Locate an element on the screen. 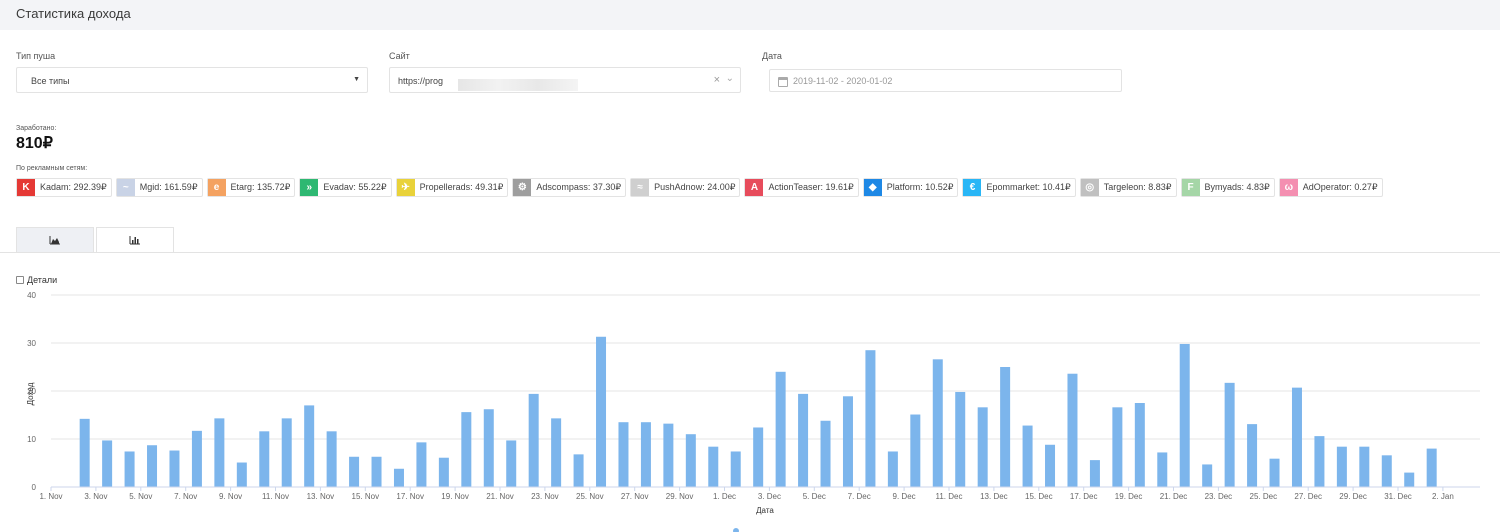  page-header: Статистика дохода is located at coordinates (750, 15).